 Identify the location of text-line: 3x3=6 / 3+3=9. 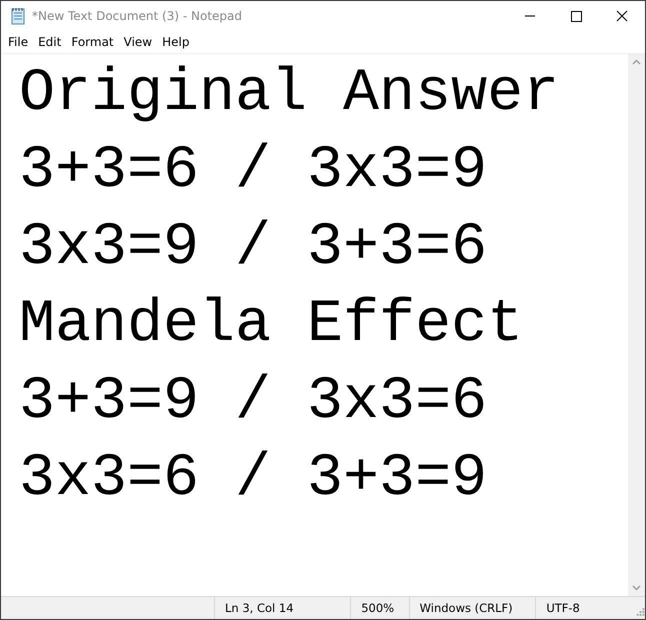
(253, 479).